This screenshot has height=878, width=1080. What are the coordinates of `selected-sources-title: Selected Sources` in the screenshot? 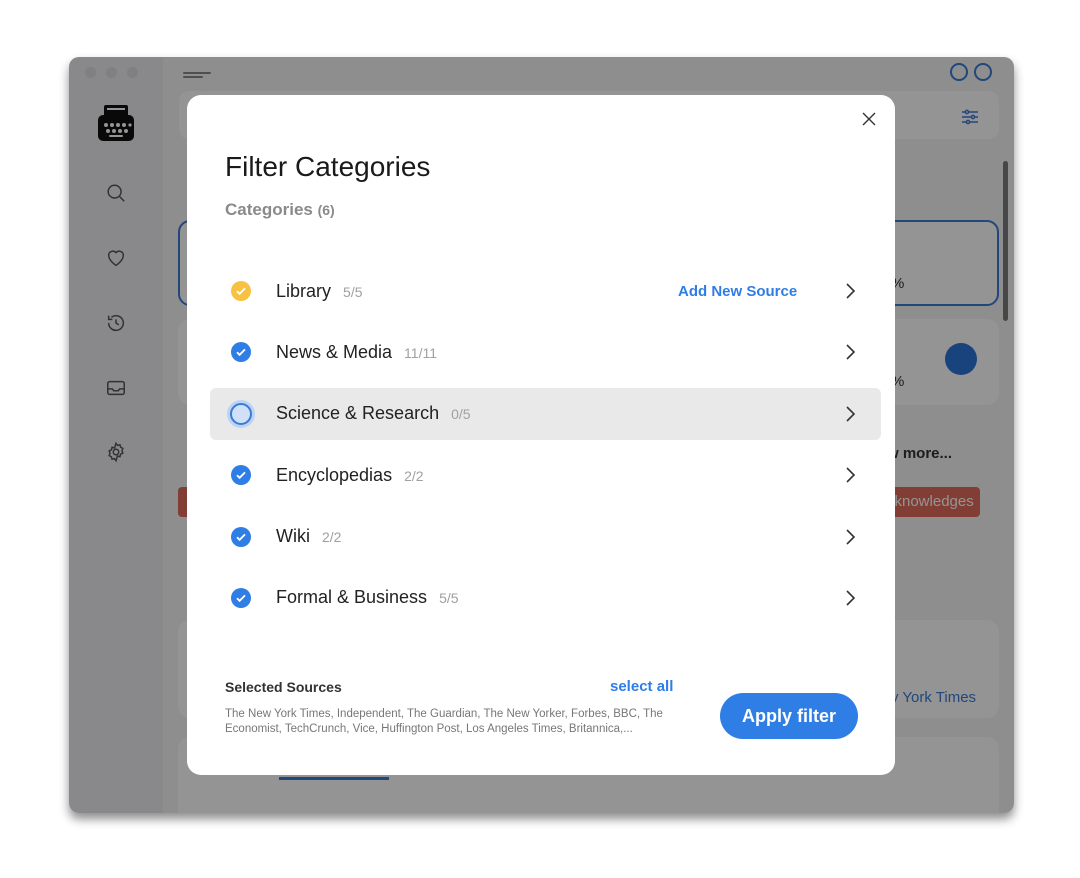 It's located at (283, 687).